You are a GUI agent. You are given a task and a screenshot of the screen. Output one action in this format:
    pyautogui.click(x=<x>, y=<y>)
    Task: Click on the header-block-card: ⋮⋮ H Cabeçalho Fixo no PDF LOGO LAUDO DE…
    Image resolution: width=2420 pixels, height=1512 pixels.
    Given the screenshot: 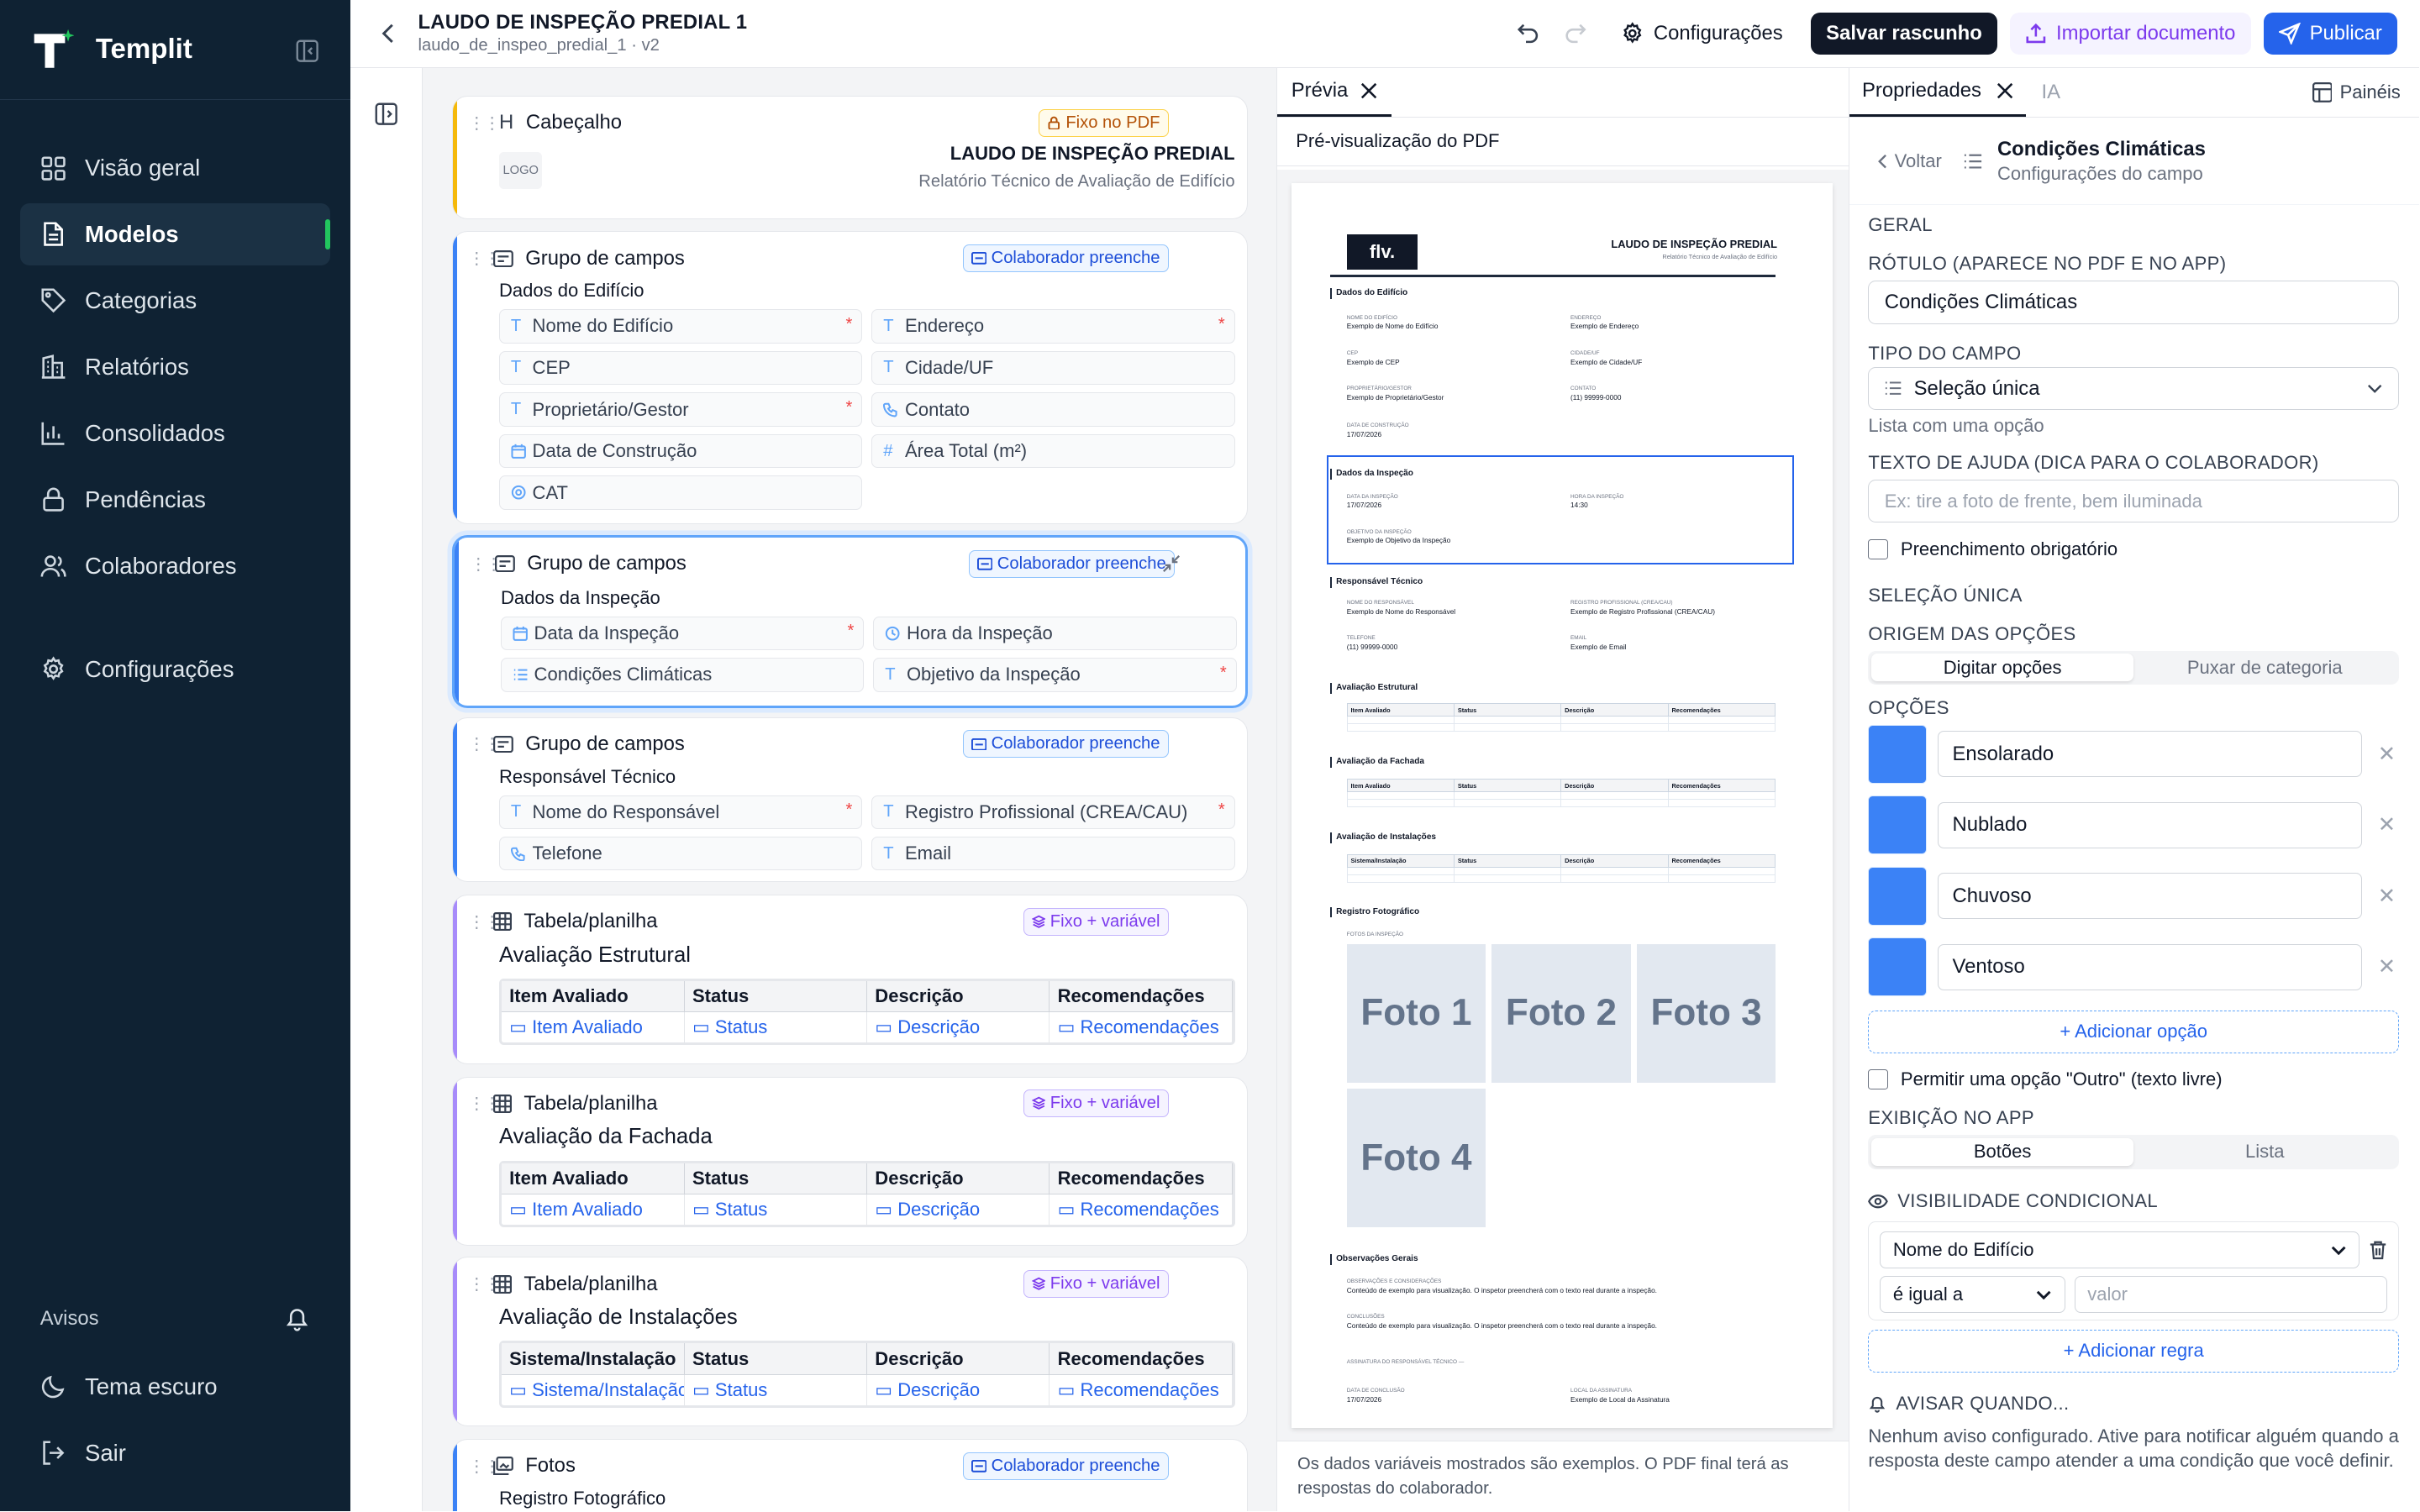 What is the action you would take?
    pyautogui.click(x=850, y=157)
    